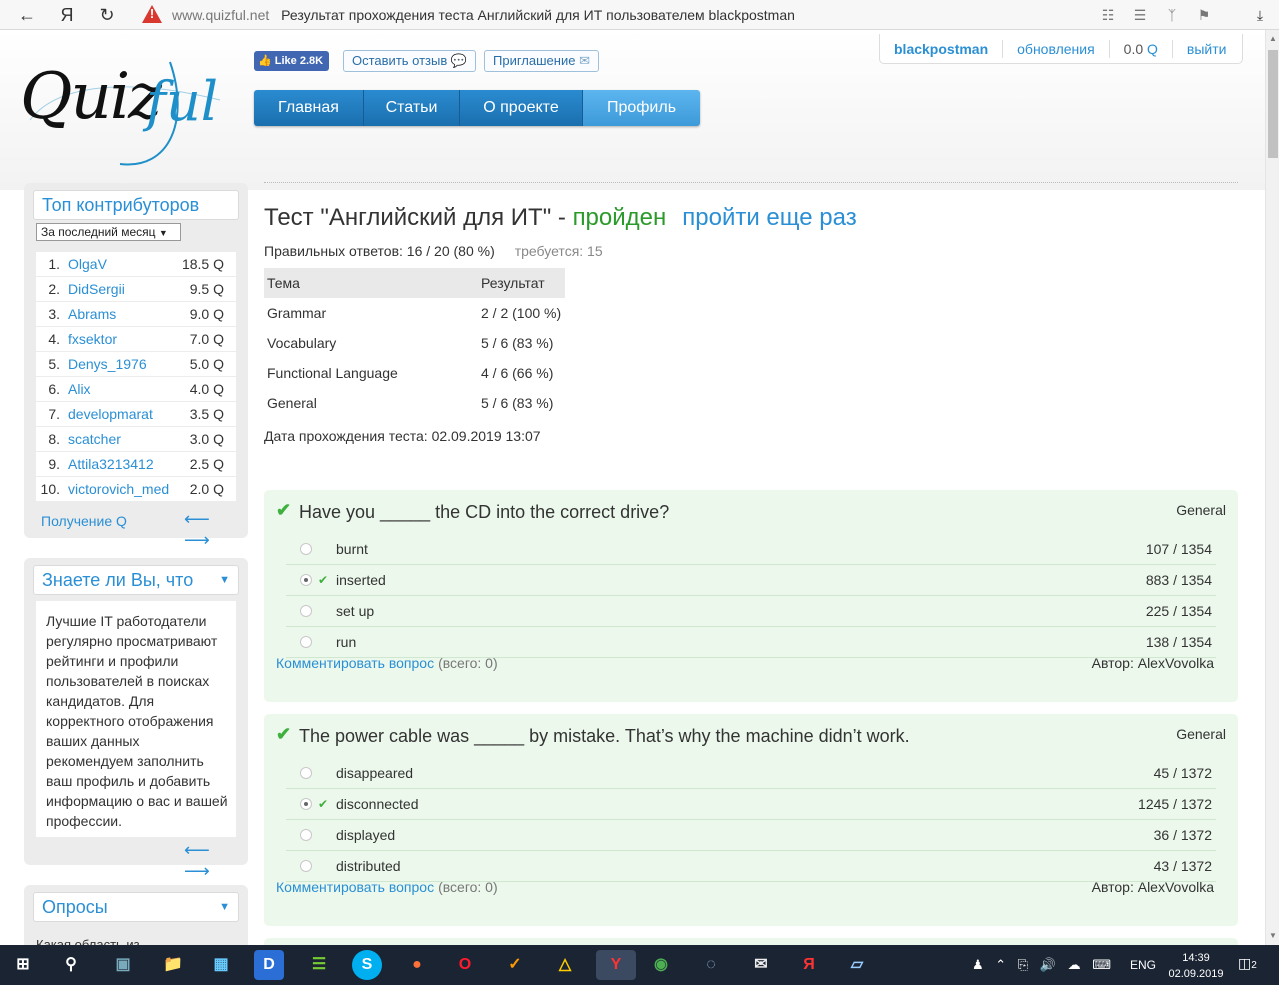  What do you see at coordinates (319, 965) in the screenshot?
I see `wifi-app-icon: ☰` at bounding box center [319, 965].